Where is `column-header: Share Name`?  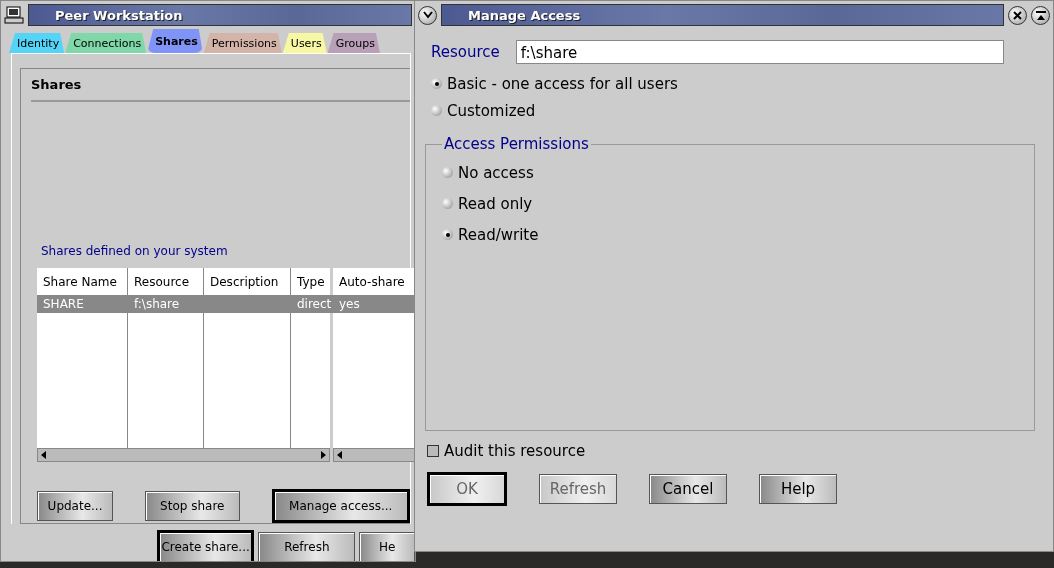 column-header: Share Name is located at coordinates (82, 281).